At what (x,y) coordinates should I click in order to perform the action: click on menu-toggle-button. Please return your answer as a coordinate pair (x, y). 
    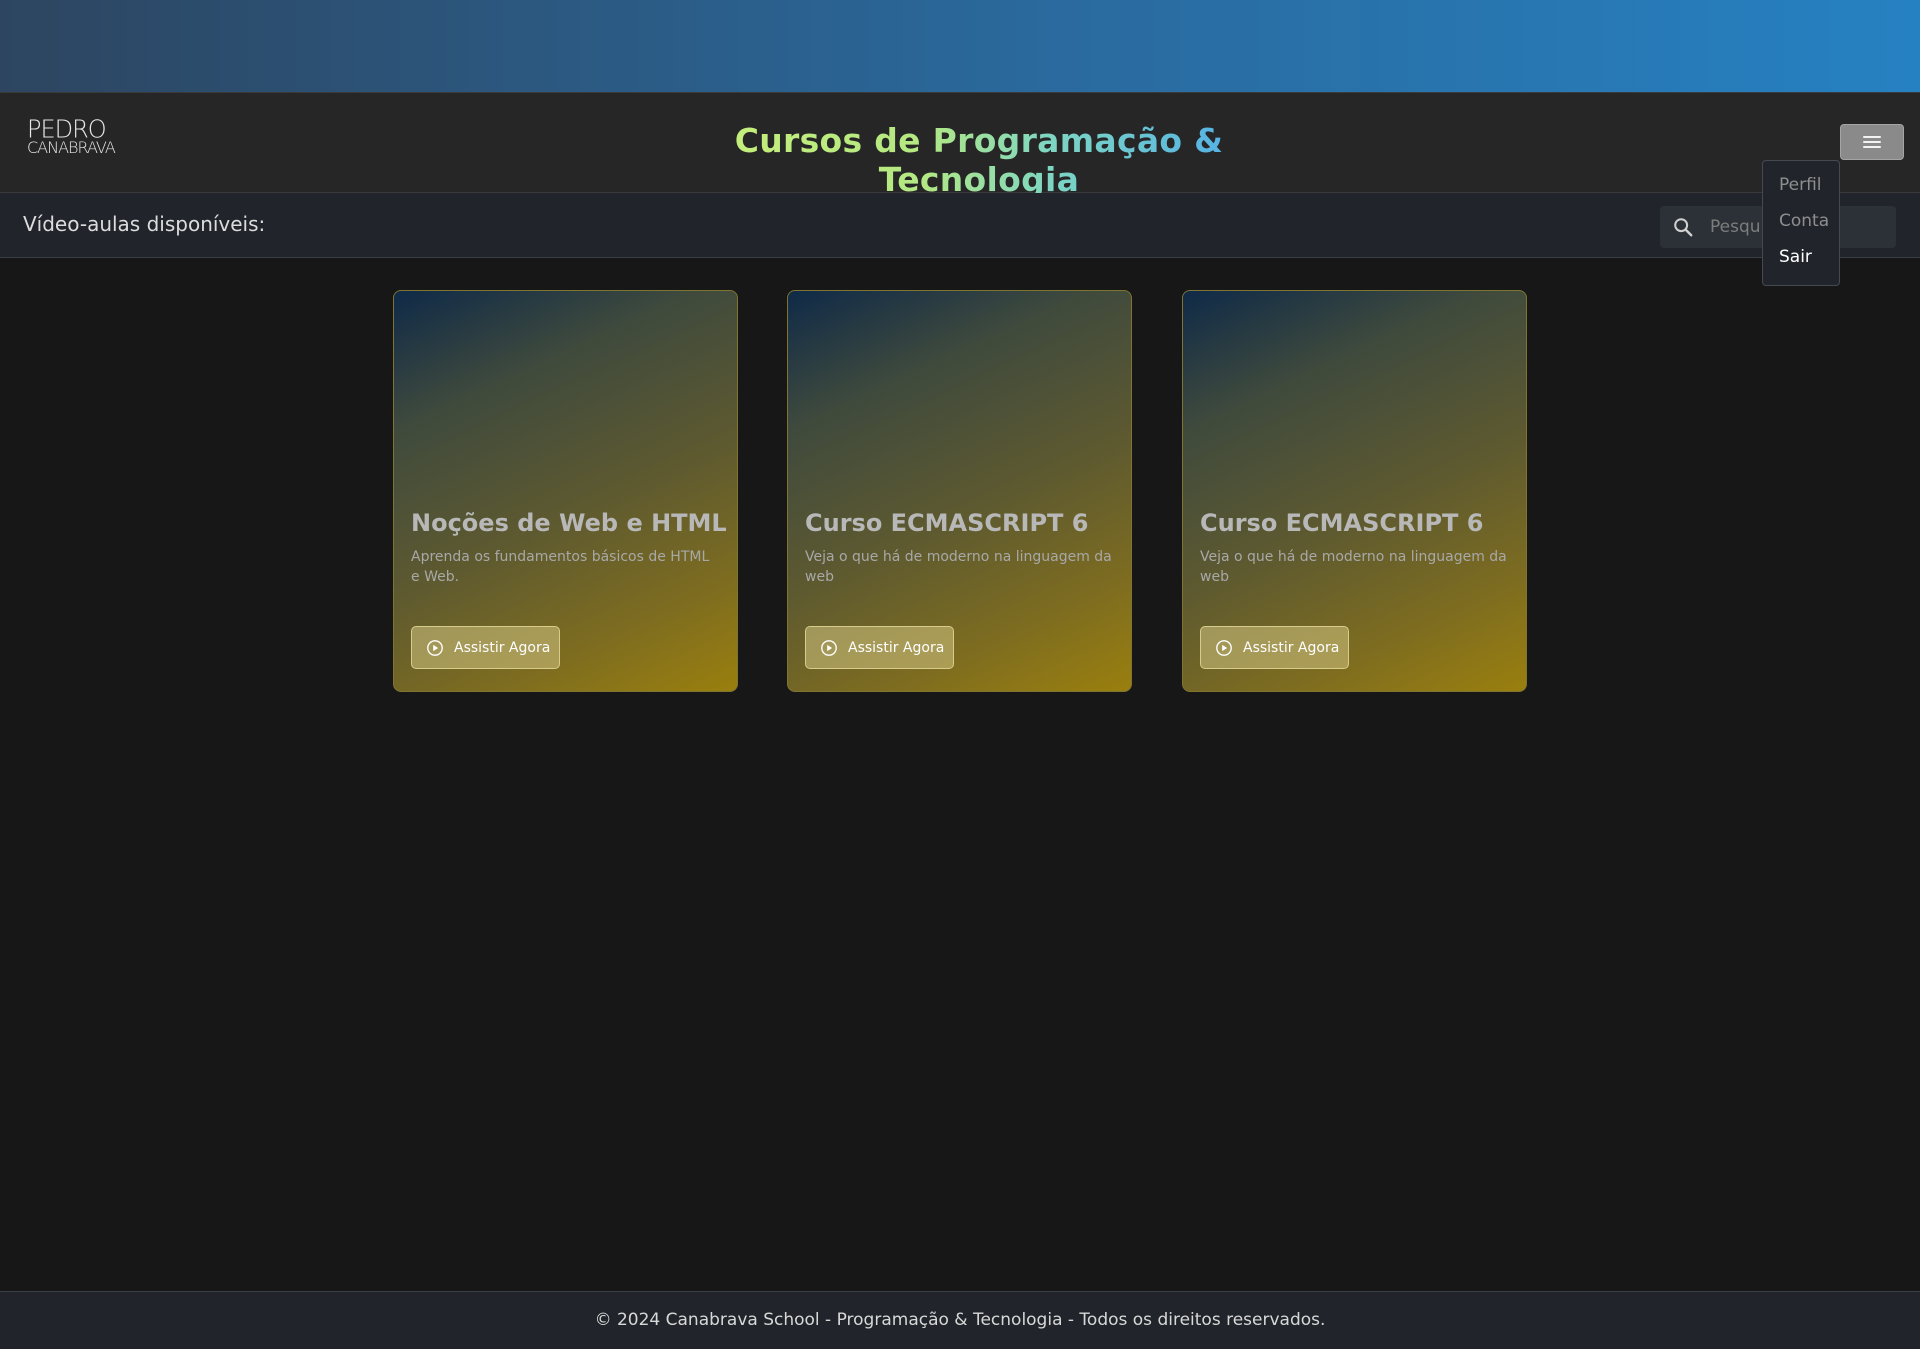
    Looking at the image, I should click on (1872, 142).